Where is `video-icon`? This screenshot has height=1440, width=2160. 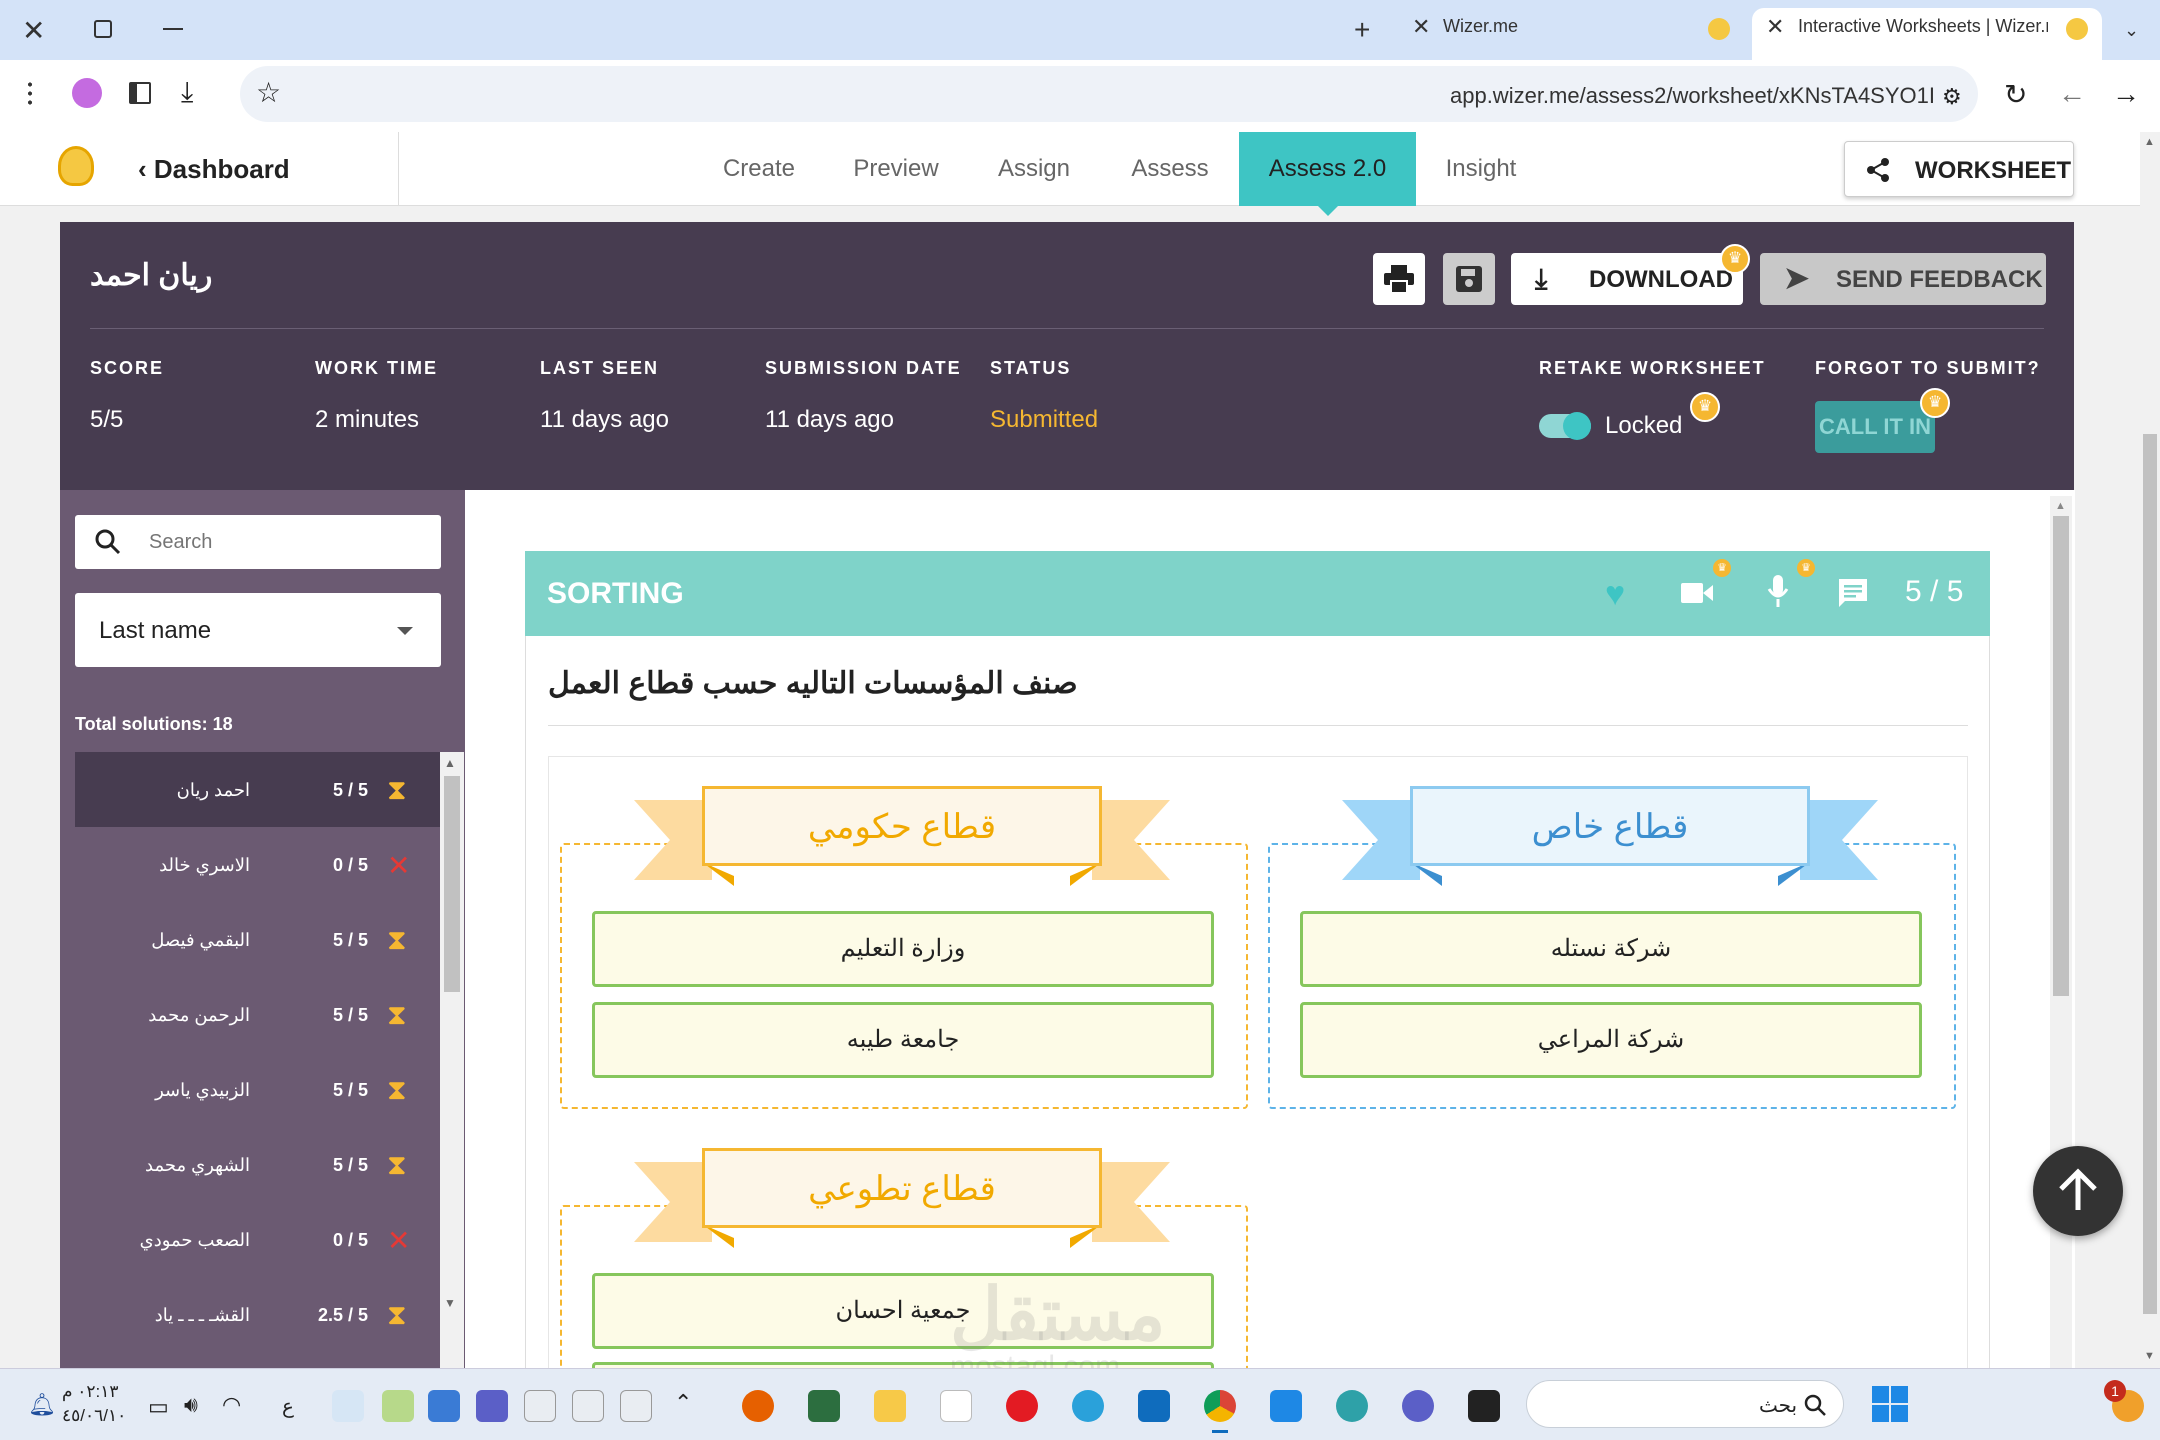
video-icon is located at coordinates (1697, 593).